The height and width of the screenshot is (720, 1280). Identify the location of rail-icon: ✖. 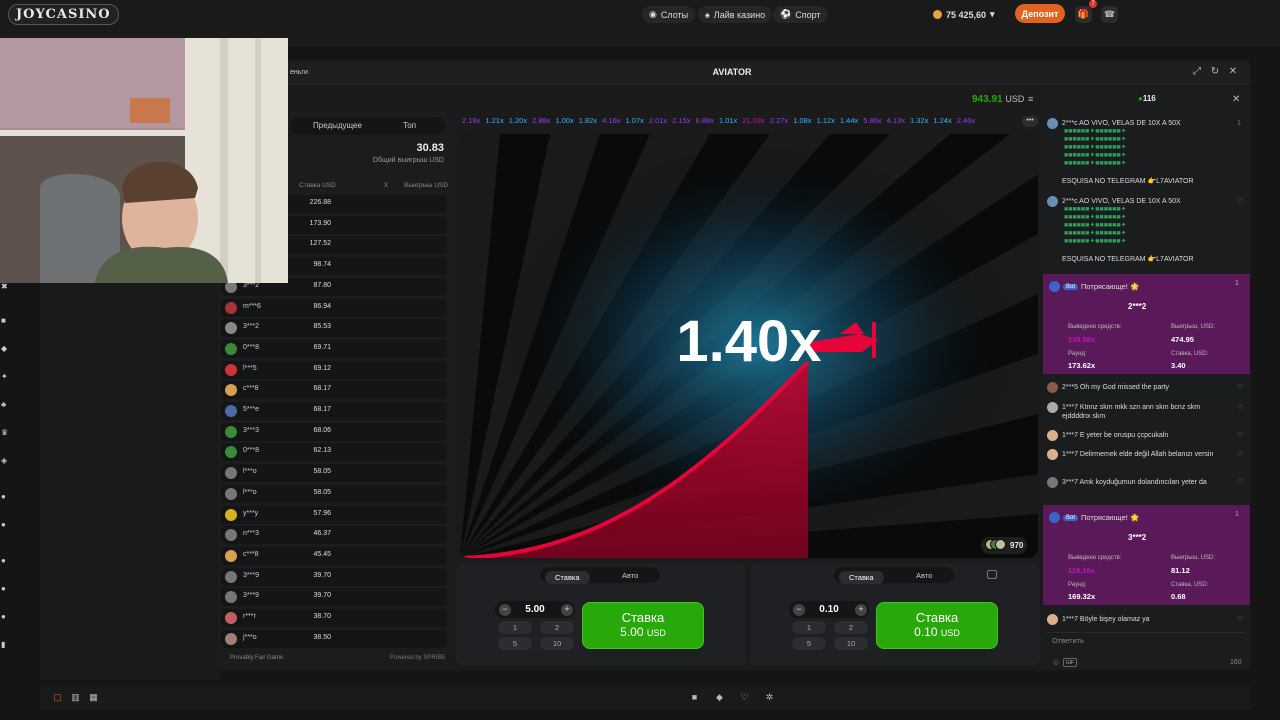
(5, 286).